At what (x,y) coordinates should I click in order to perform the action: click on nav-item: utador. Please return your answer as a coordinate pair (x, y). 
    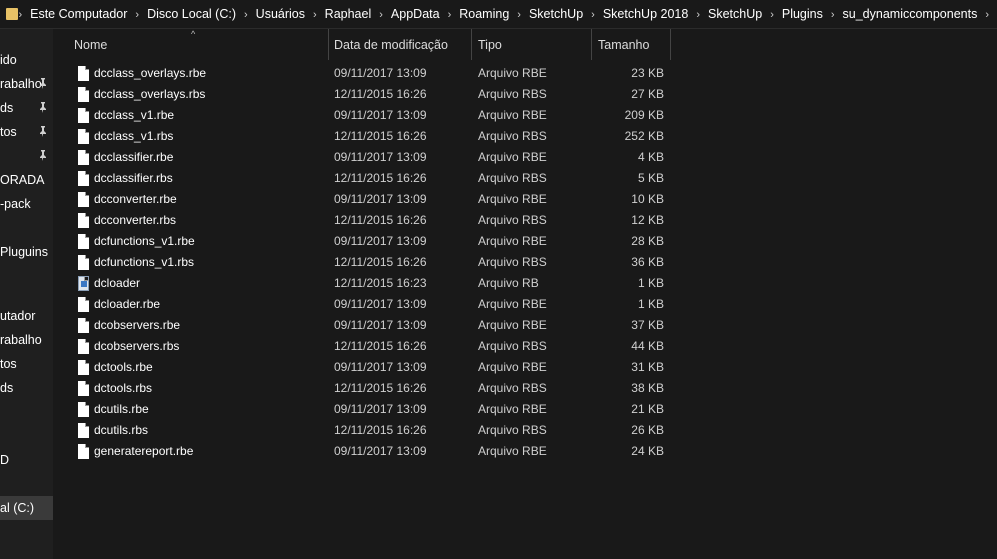
    Looking at the image, I should click on (26, 316).